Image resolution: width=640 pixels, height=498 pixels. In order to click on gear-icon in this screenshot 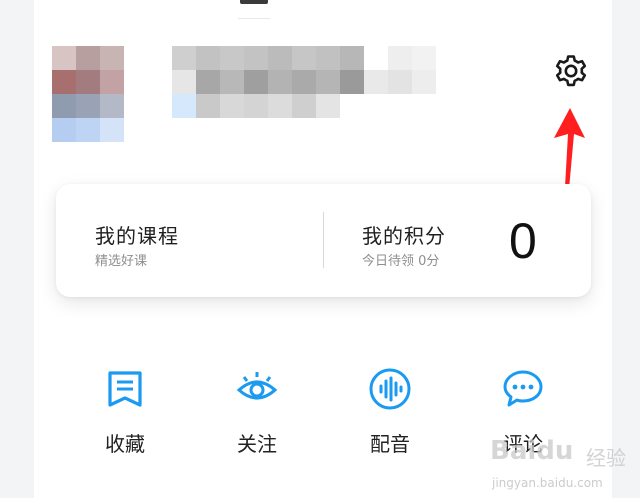, I will do `click(571, 71)`.